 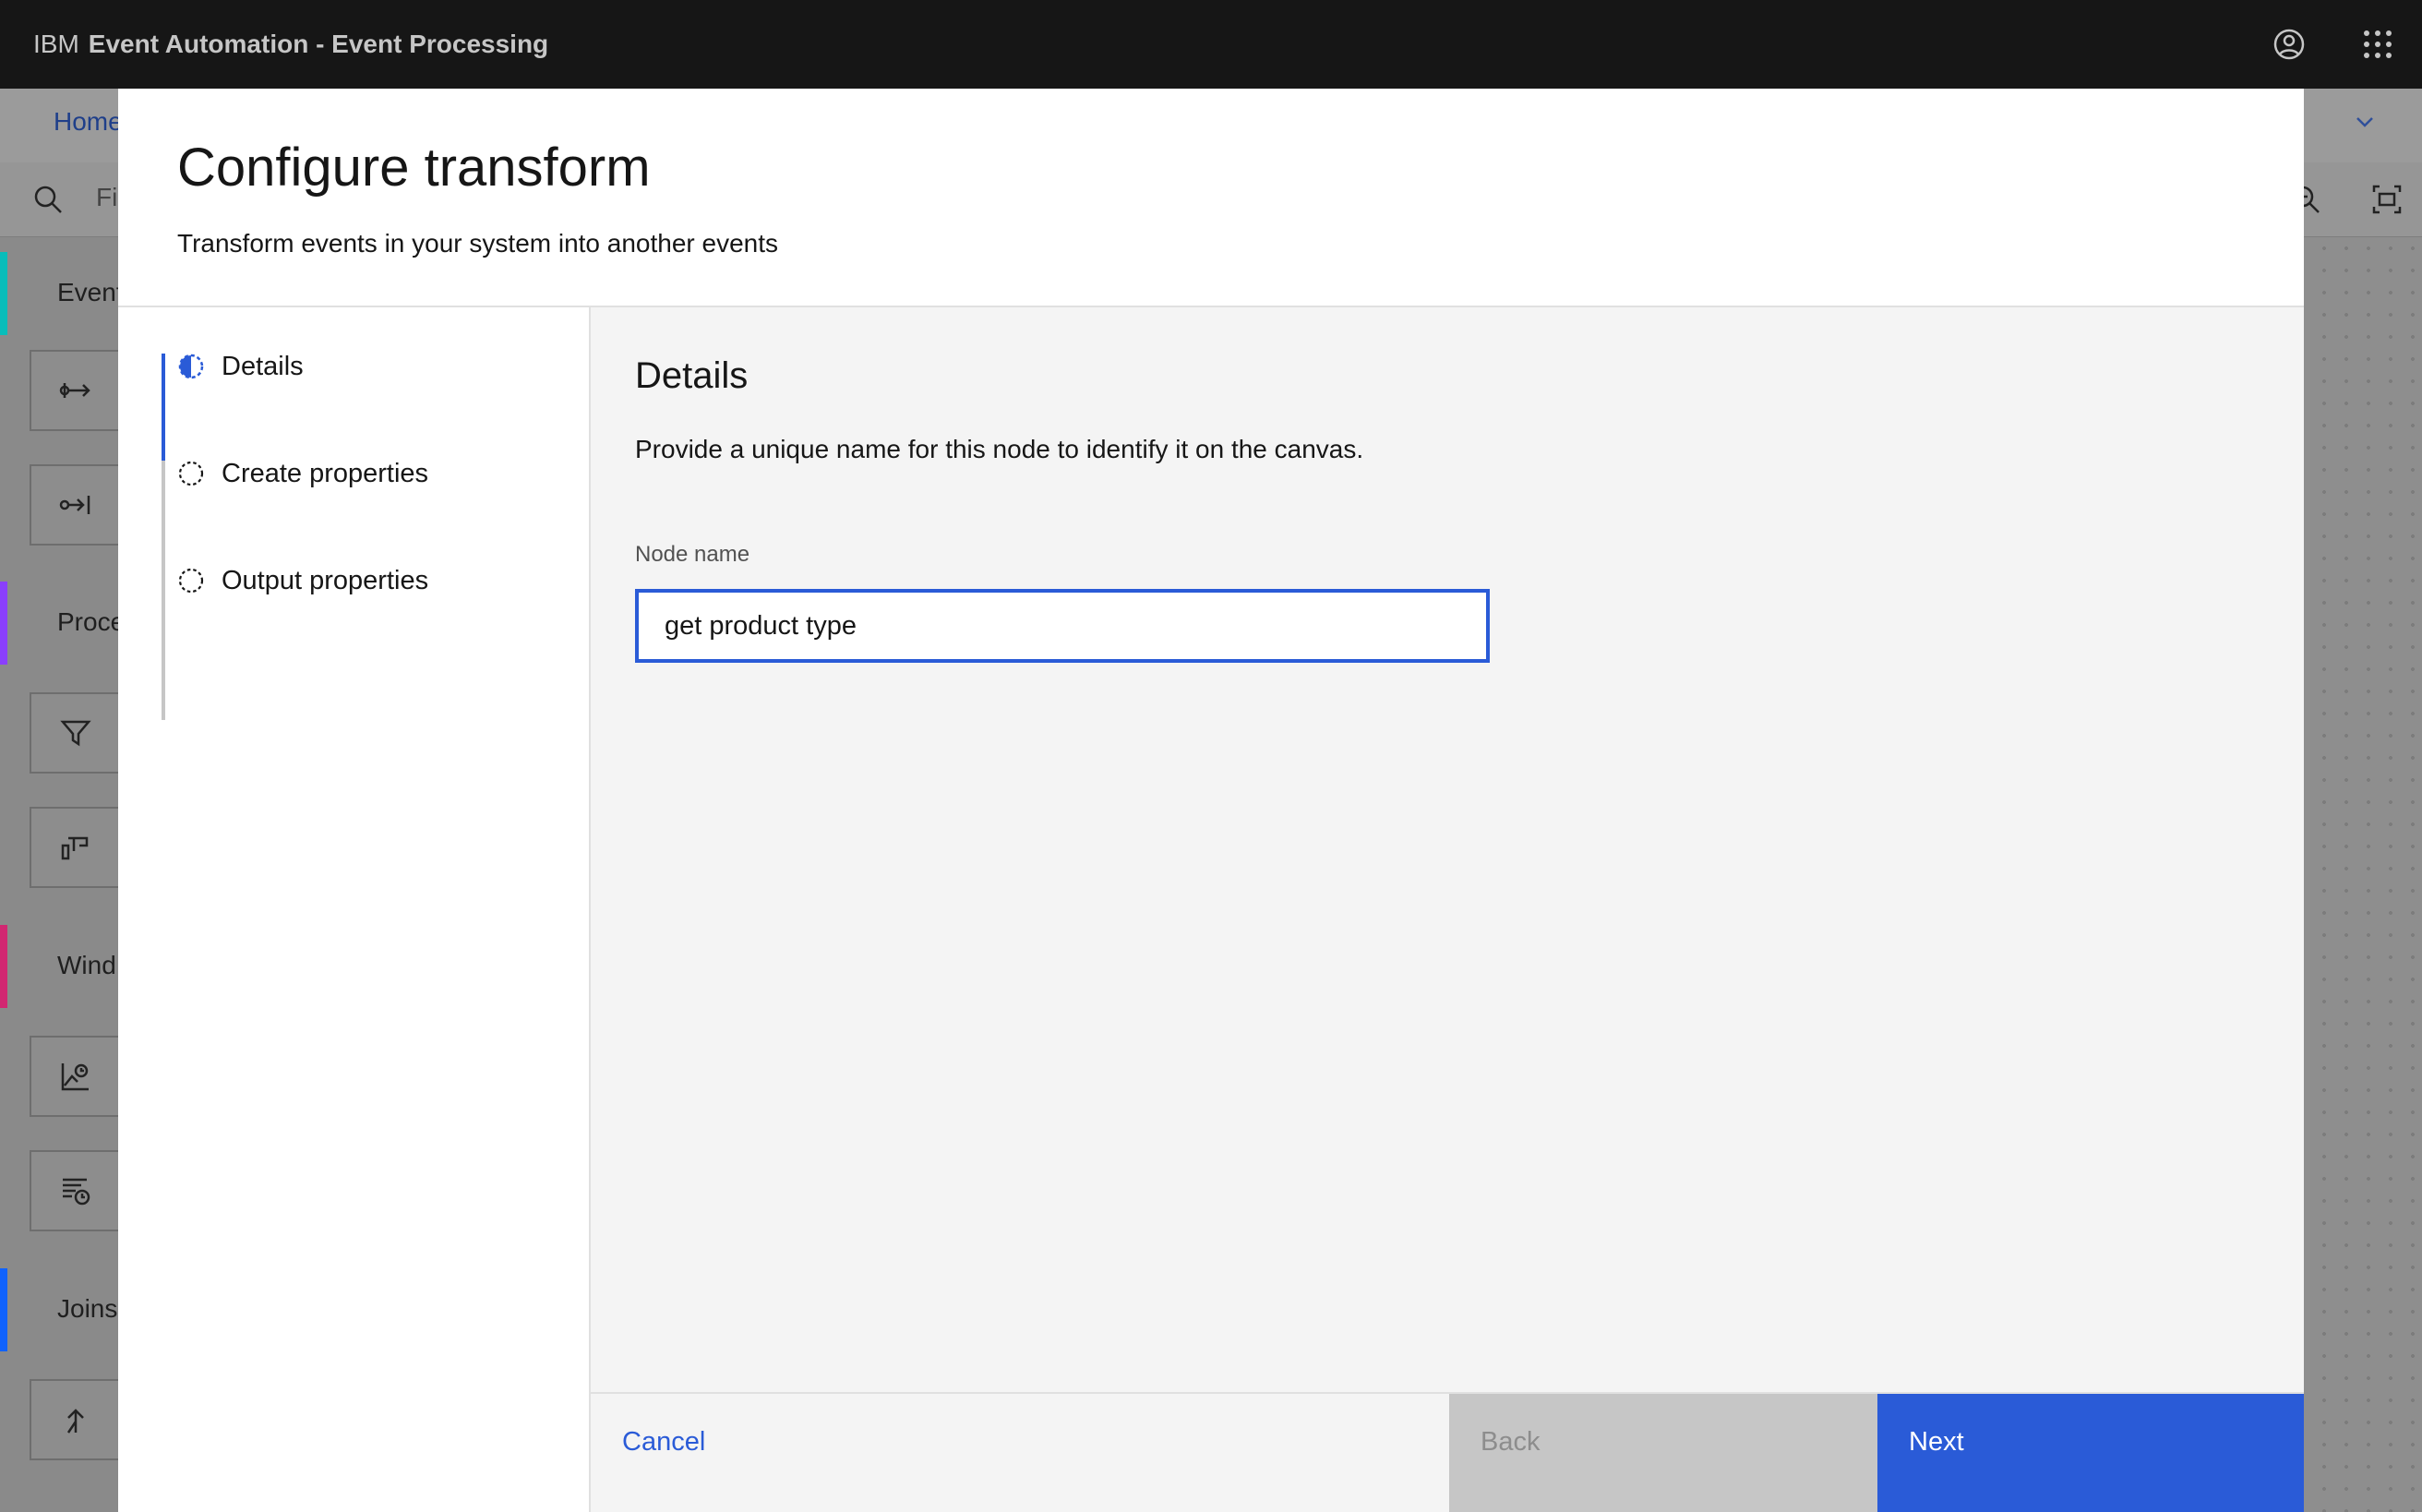 I want to click on step-details: Details, so click(x=240, y=366).